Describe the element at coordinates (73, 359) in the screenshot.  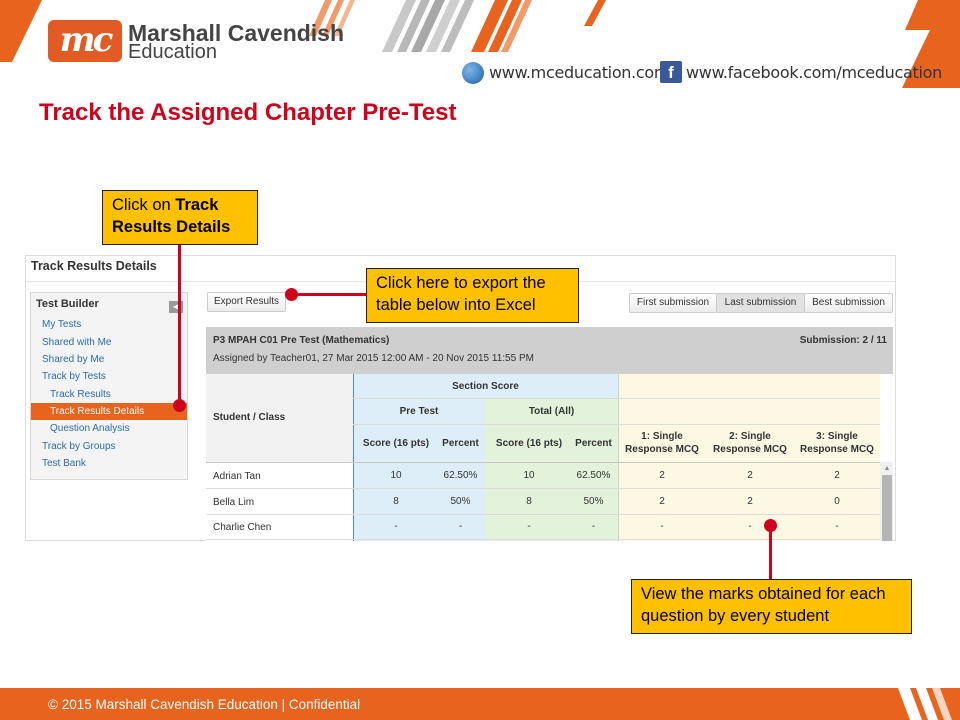
I see `sidebar-item-shared-by-me: Shared by Me` at that location.